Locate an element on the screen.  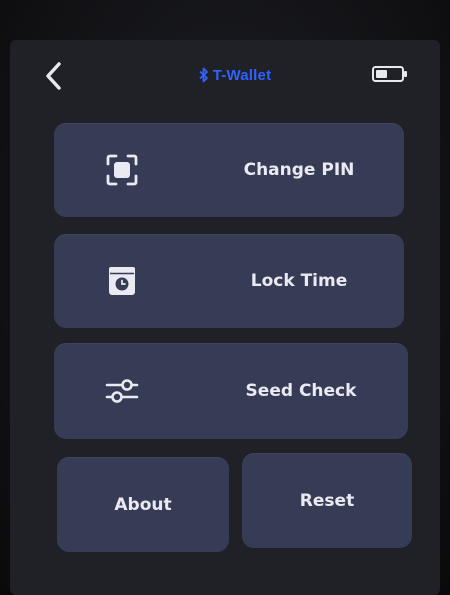
reset-label: Reset is located at coordinates (327, 500).